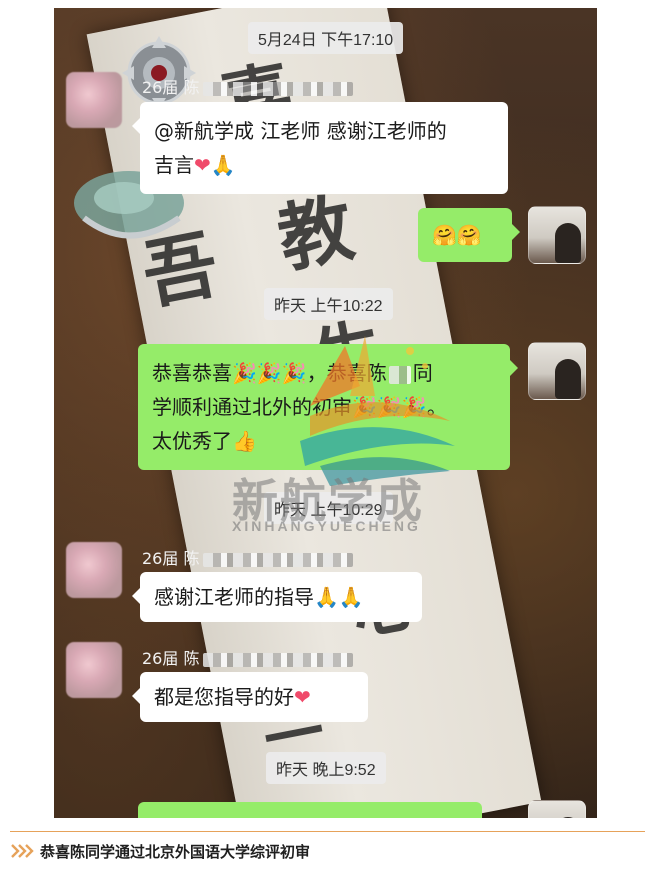  Describe the element at coordinates (320, 148) in the screenshot. I see `message-bubble: @新航学成 江老师 感谢江老师的 吉言❤🙏` at that location.